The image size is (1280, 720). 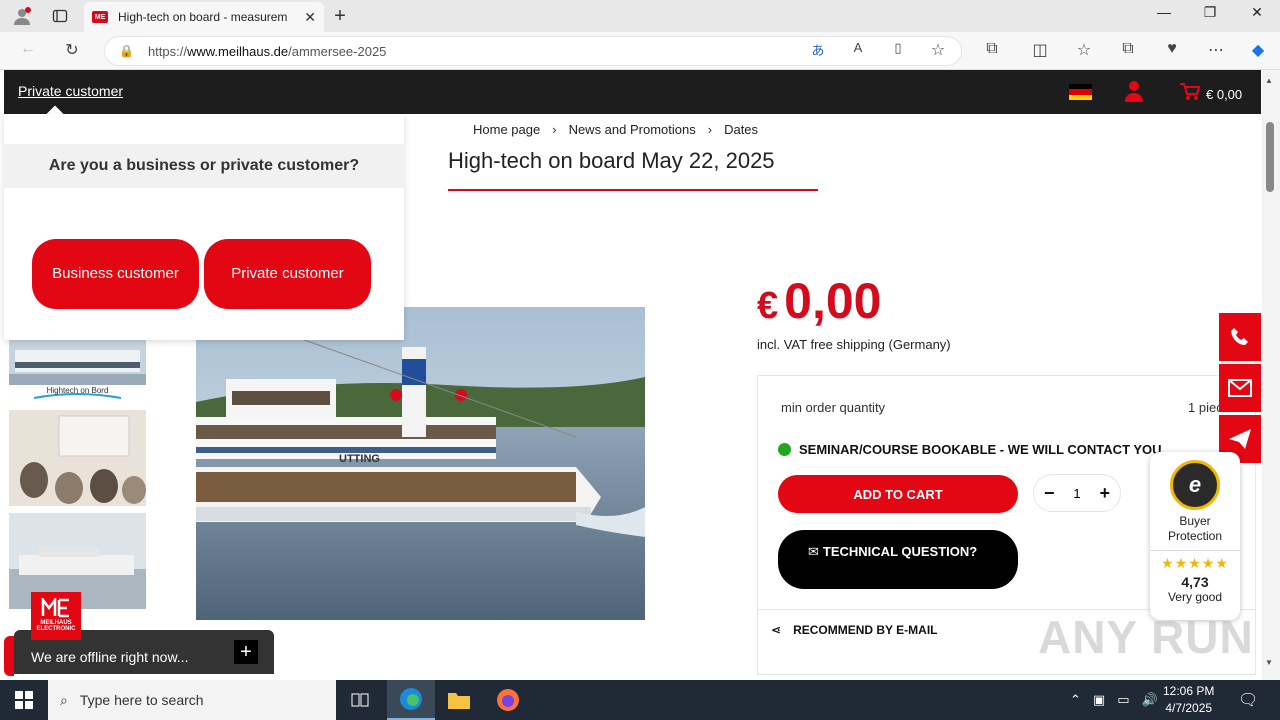 I want to click on page-scrollbar: ▲ ▼, so click(x=1271, y=375).